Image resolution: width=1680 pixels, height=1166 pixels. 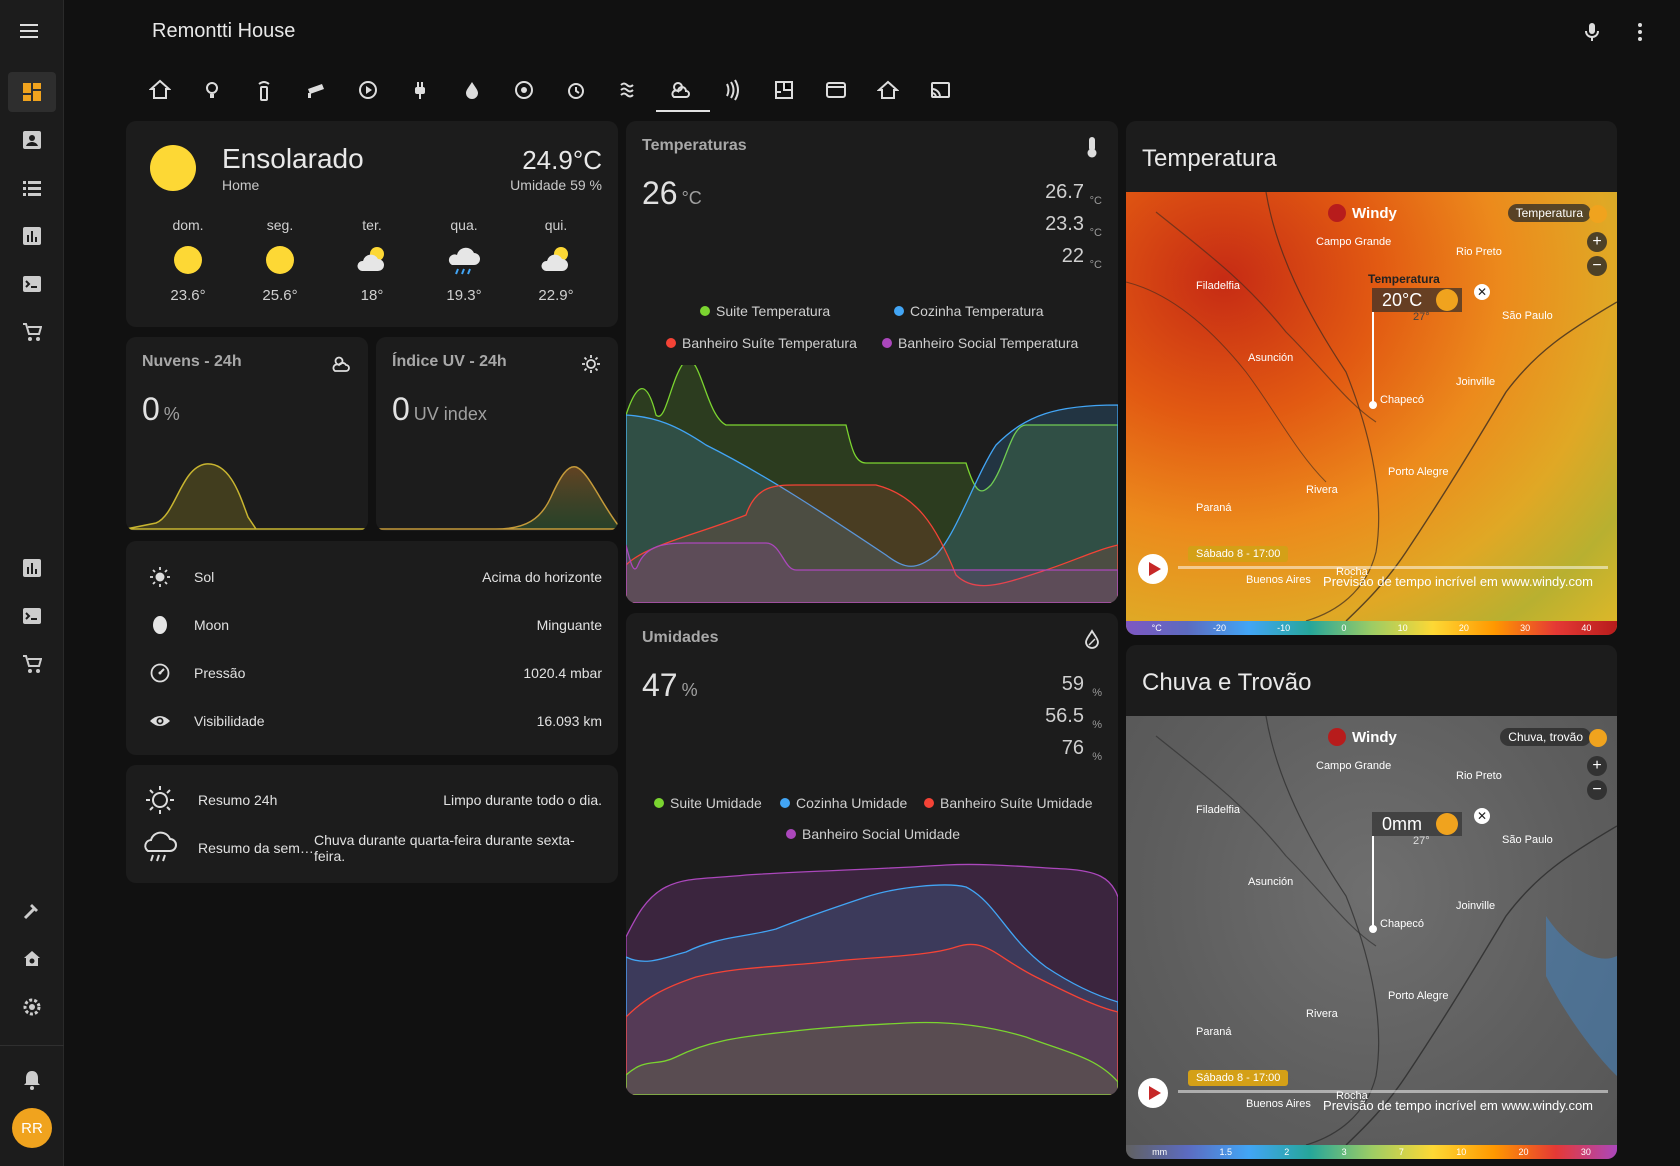 I want to click on gear-icon, so click(x=32, y=1007).